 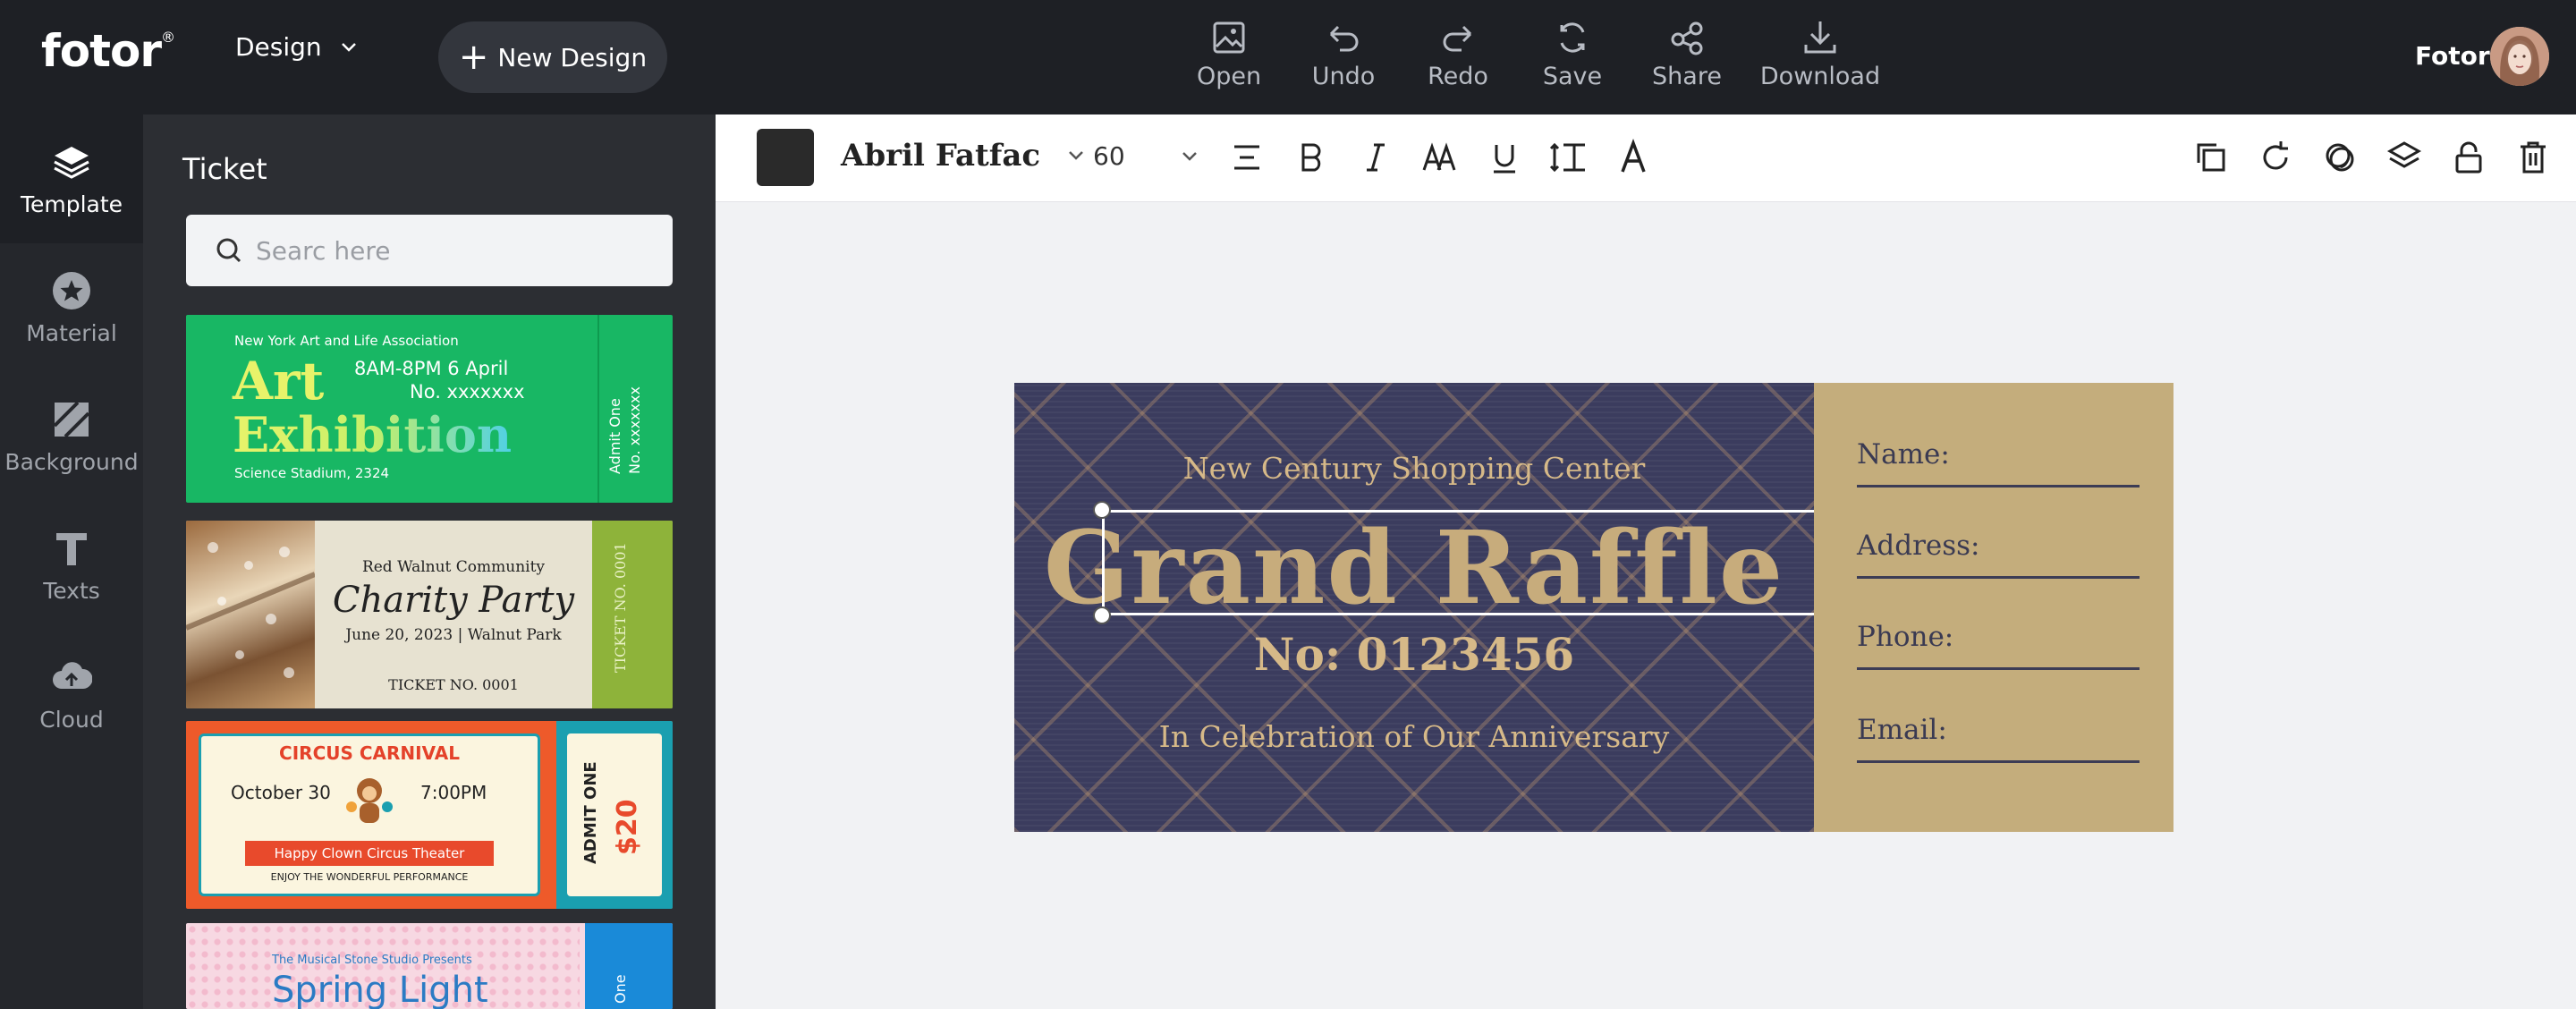 What do you see at coordinates (443, 250) in the screenshot?
I see `search-input` at bounding box center [443, 250].